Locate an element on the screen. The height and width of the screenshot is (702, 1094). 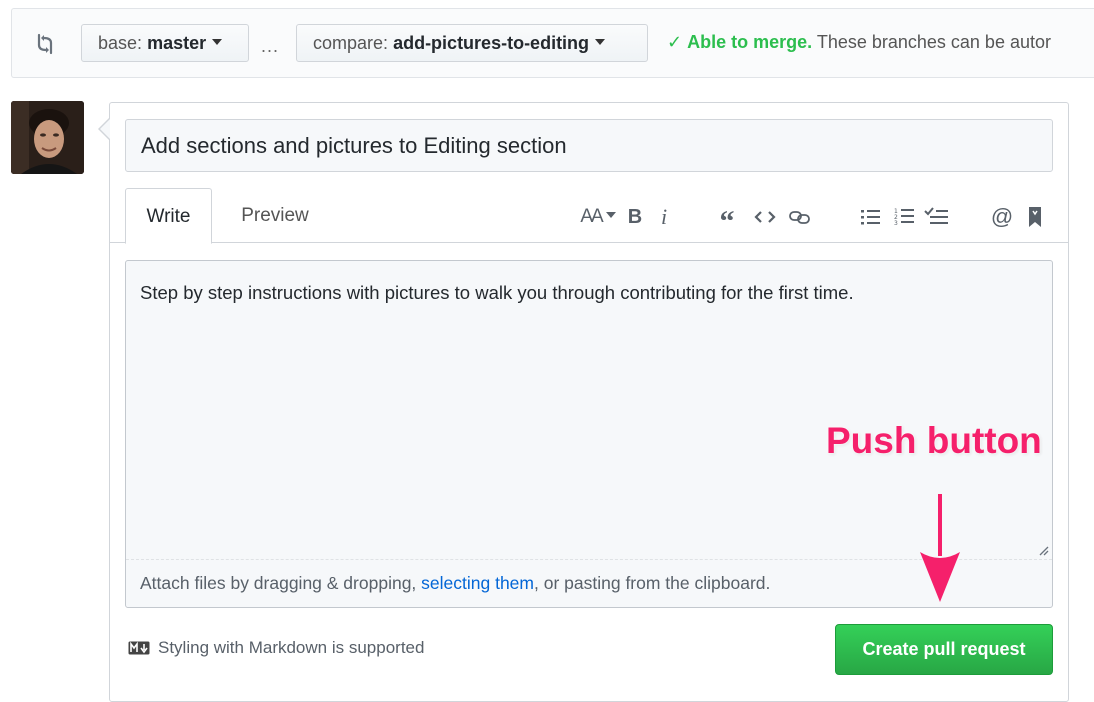
select-files-link: selecting them is located at coordinates (477, 583).